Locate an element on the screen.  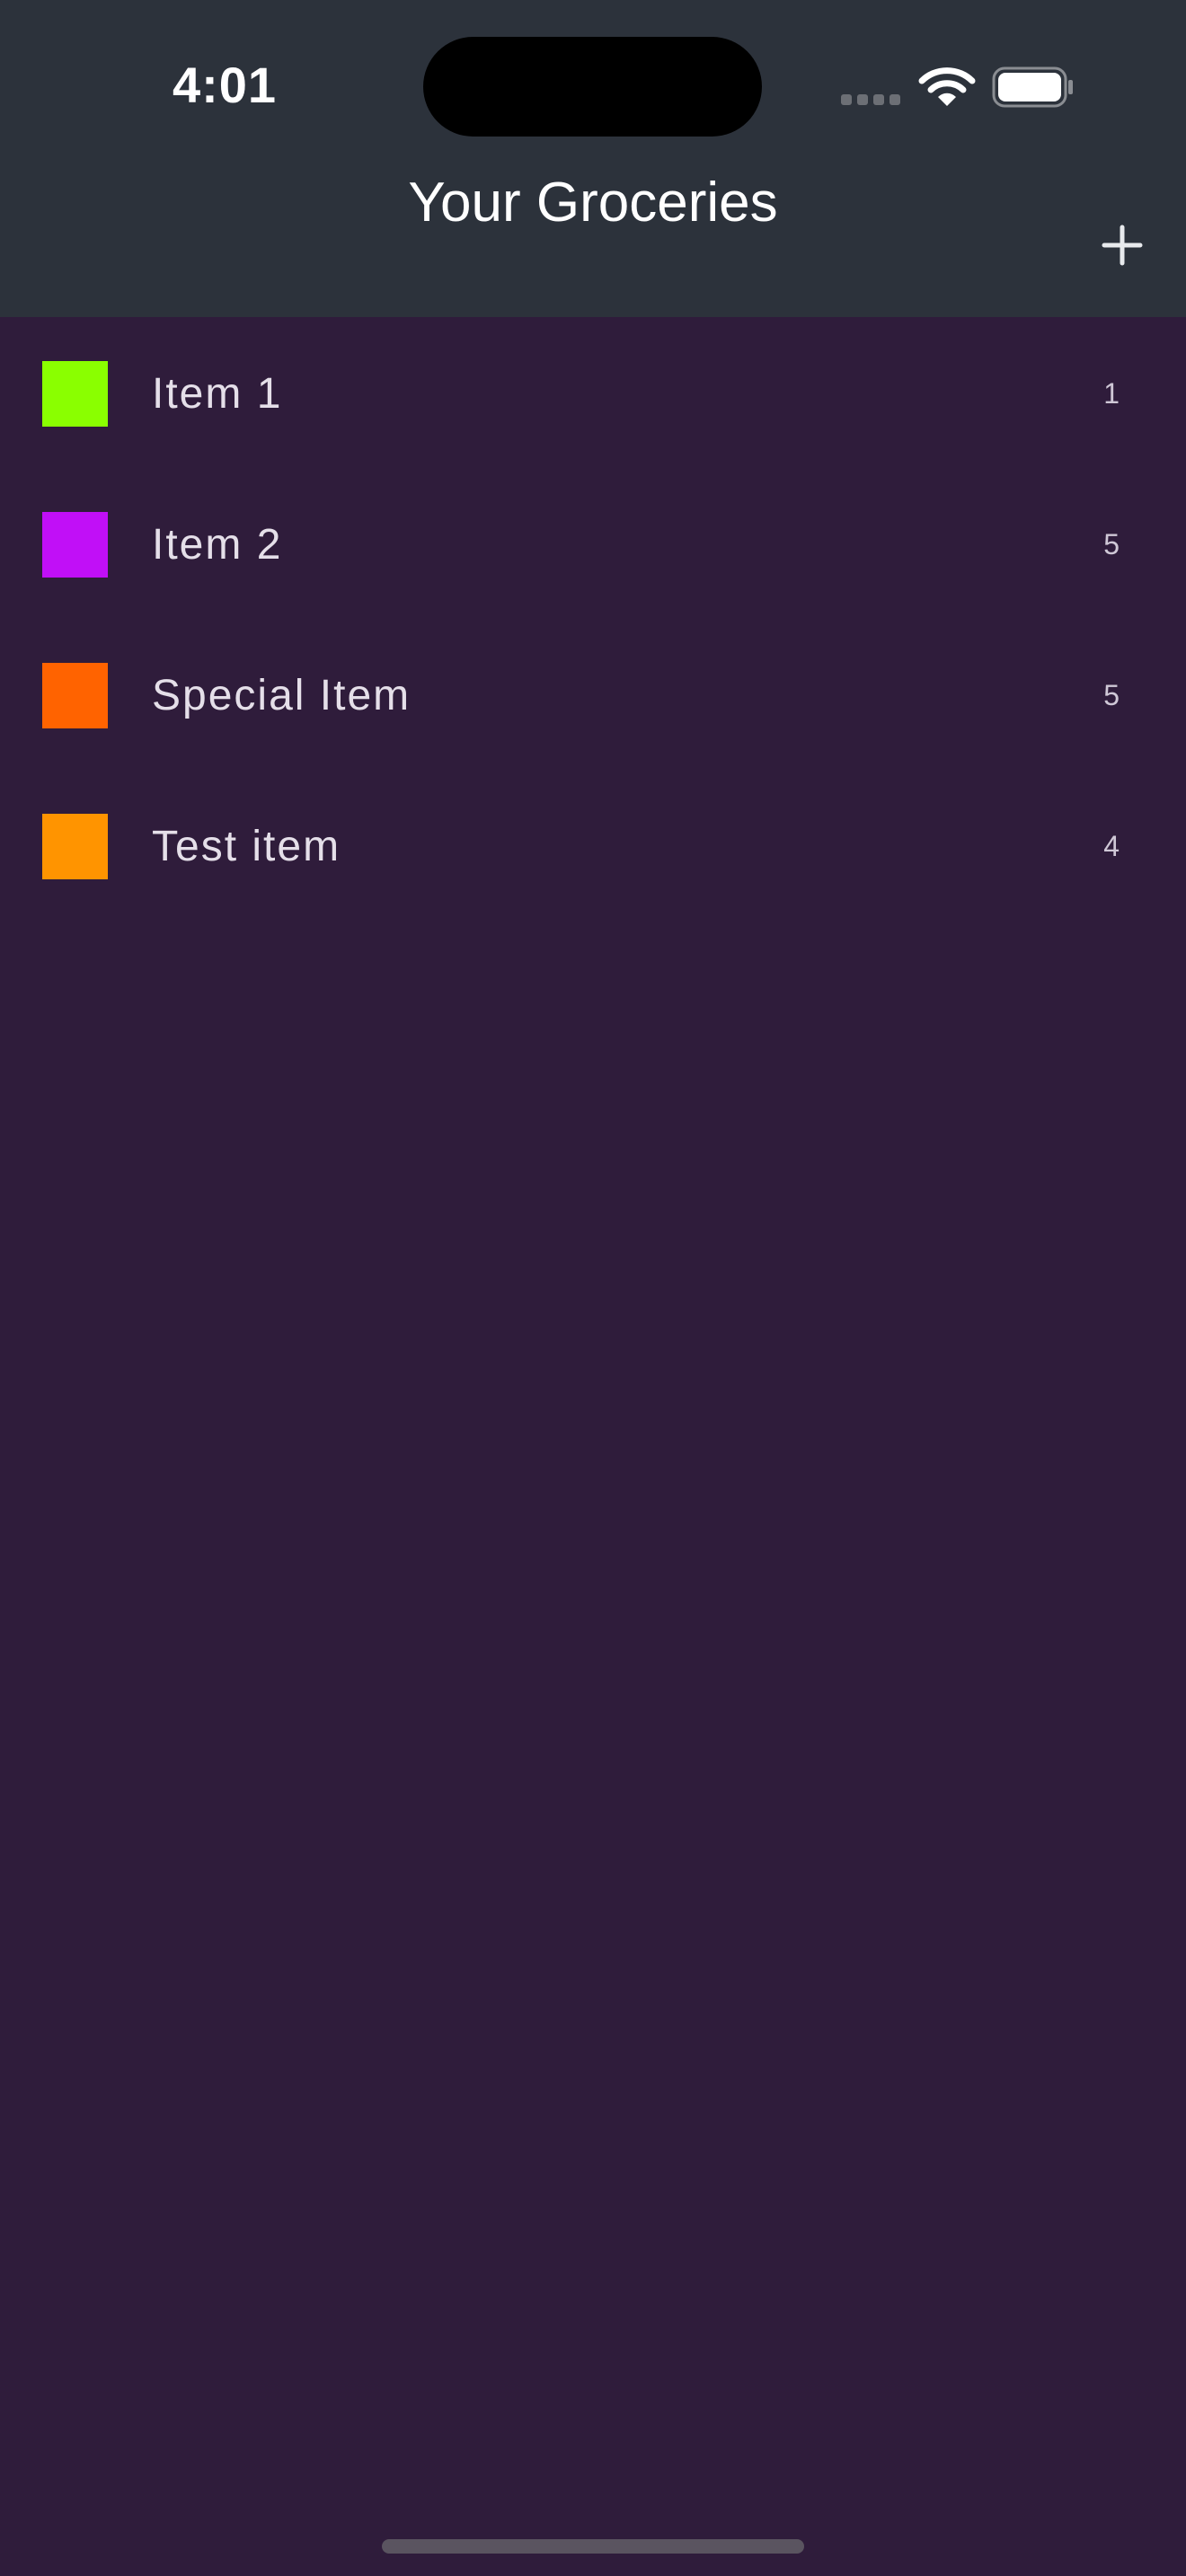
item-name: Item 2 is located at coordinates (217, 545).